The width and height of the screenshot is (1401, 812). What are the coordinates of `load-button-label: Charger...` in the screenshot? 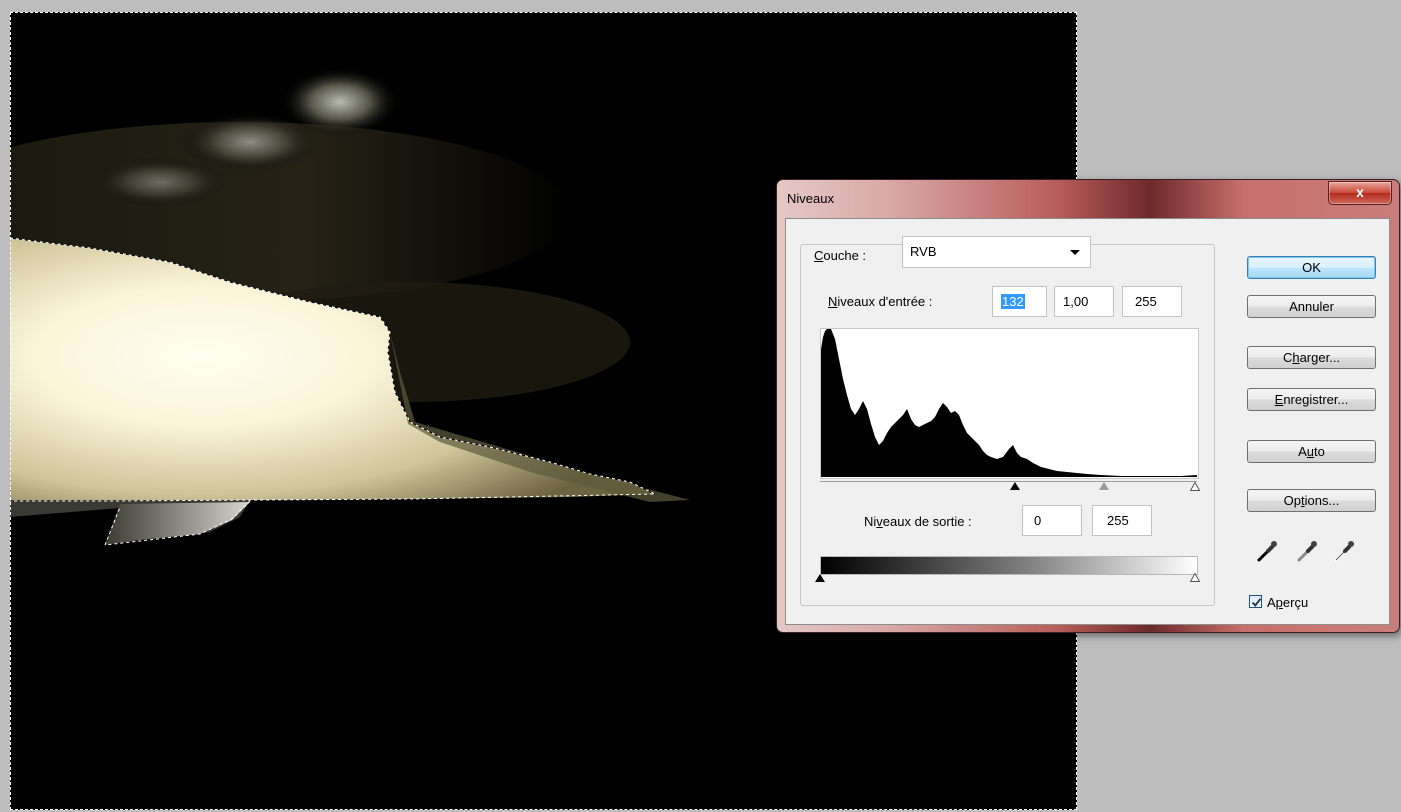 It's located at (1311, 357).